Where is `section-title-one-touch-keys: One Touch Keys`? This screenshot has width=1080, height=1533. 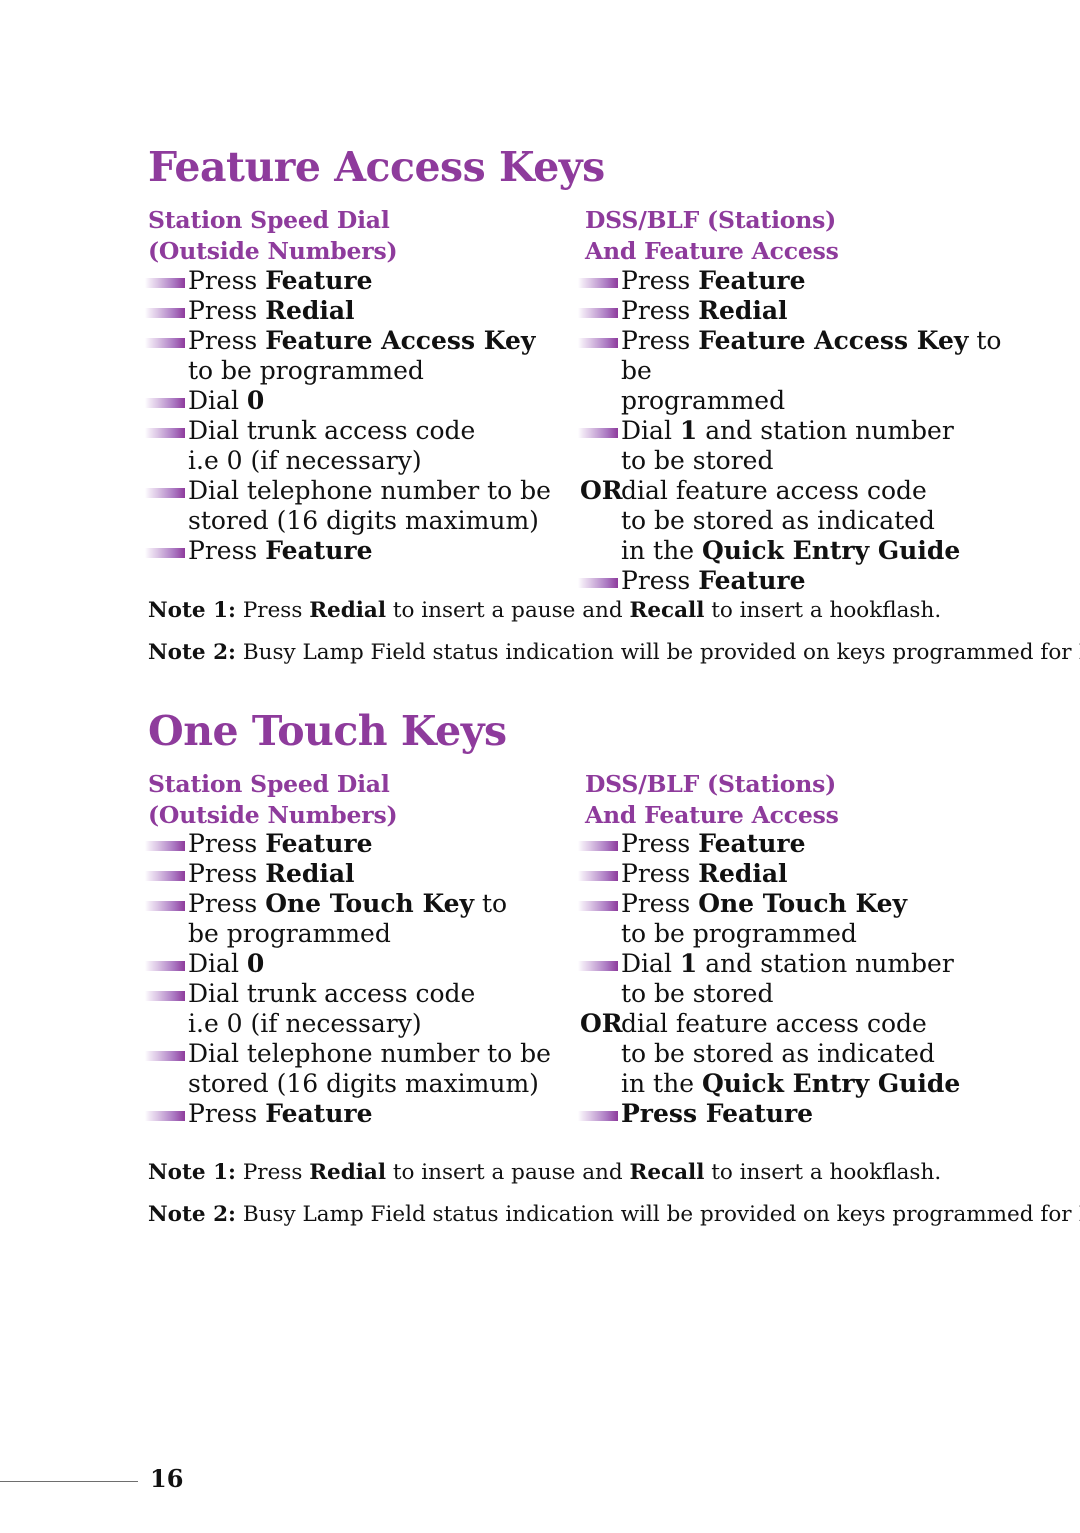 section-title-one-touch-keys: One Touch Keys is located at coordinates (327, 731).